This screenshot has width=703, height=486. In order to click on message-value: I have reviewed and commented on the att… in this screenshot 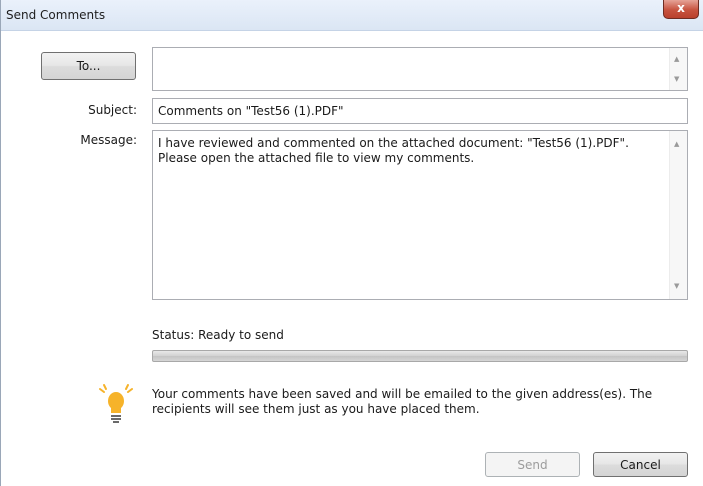, I will do `click(393, 150)`.